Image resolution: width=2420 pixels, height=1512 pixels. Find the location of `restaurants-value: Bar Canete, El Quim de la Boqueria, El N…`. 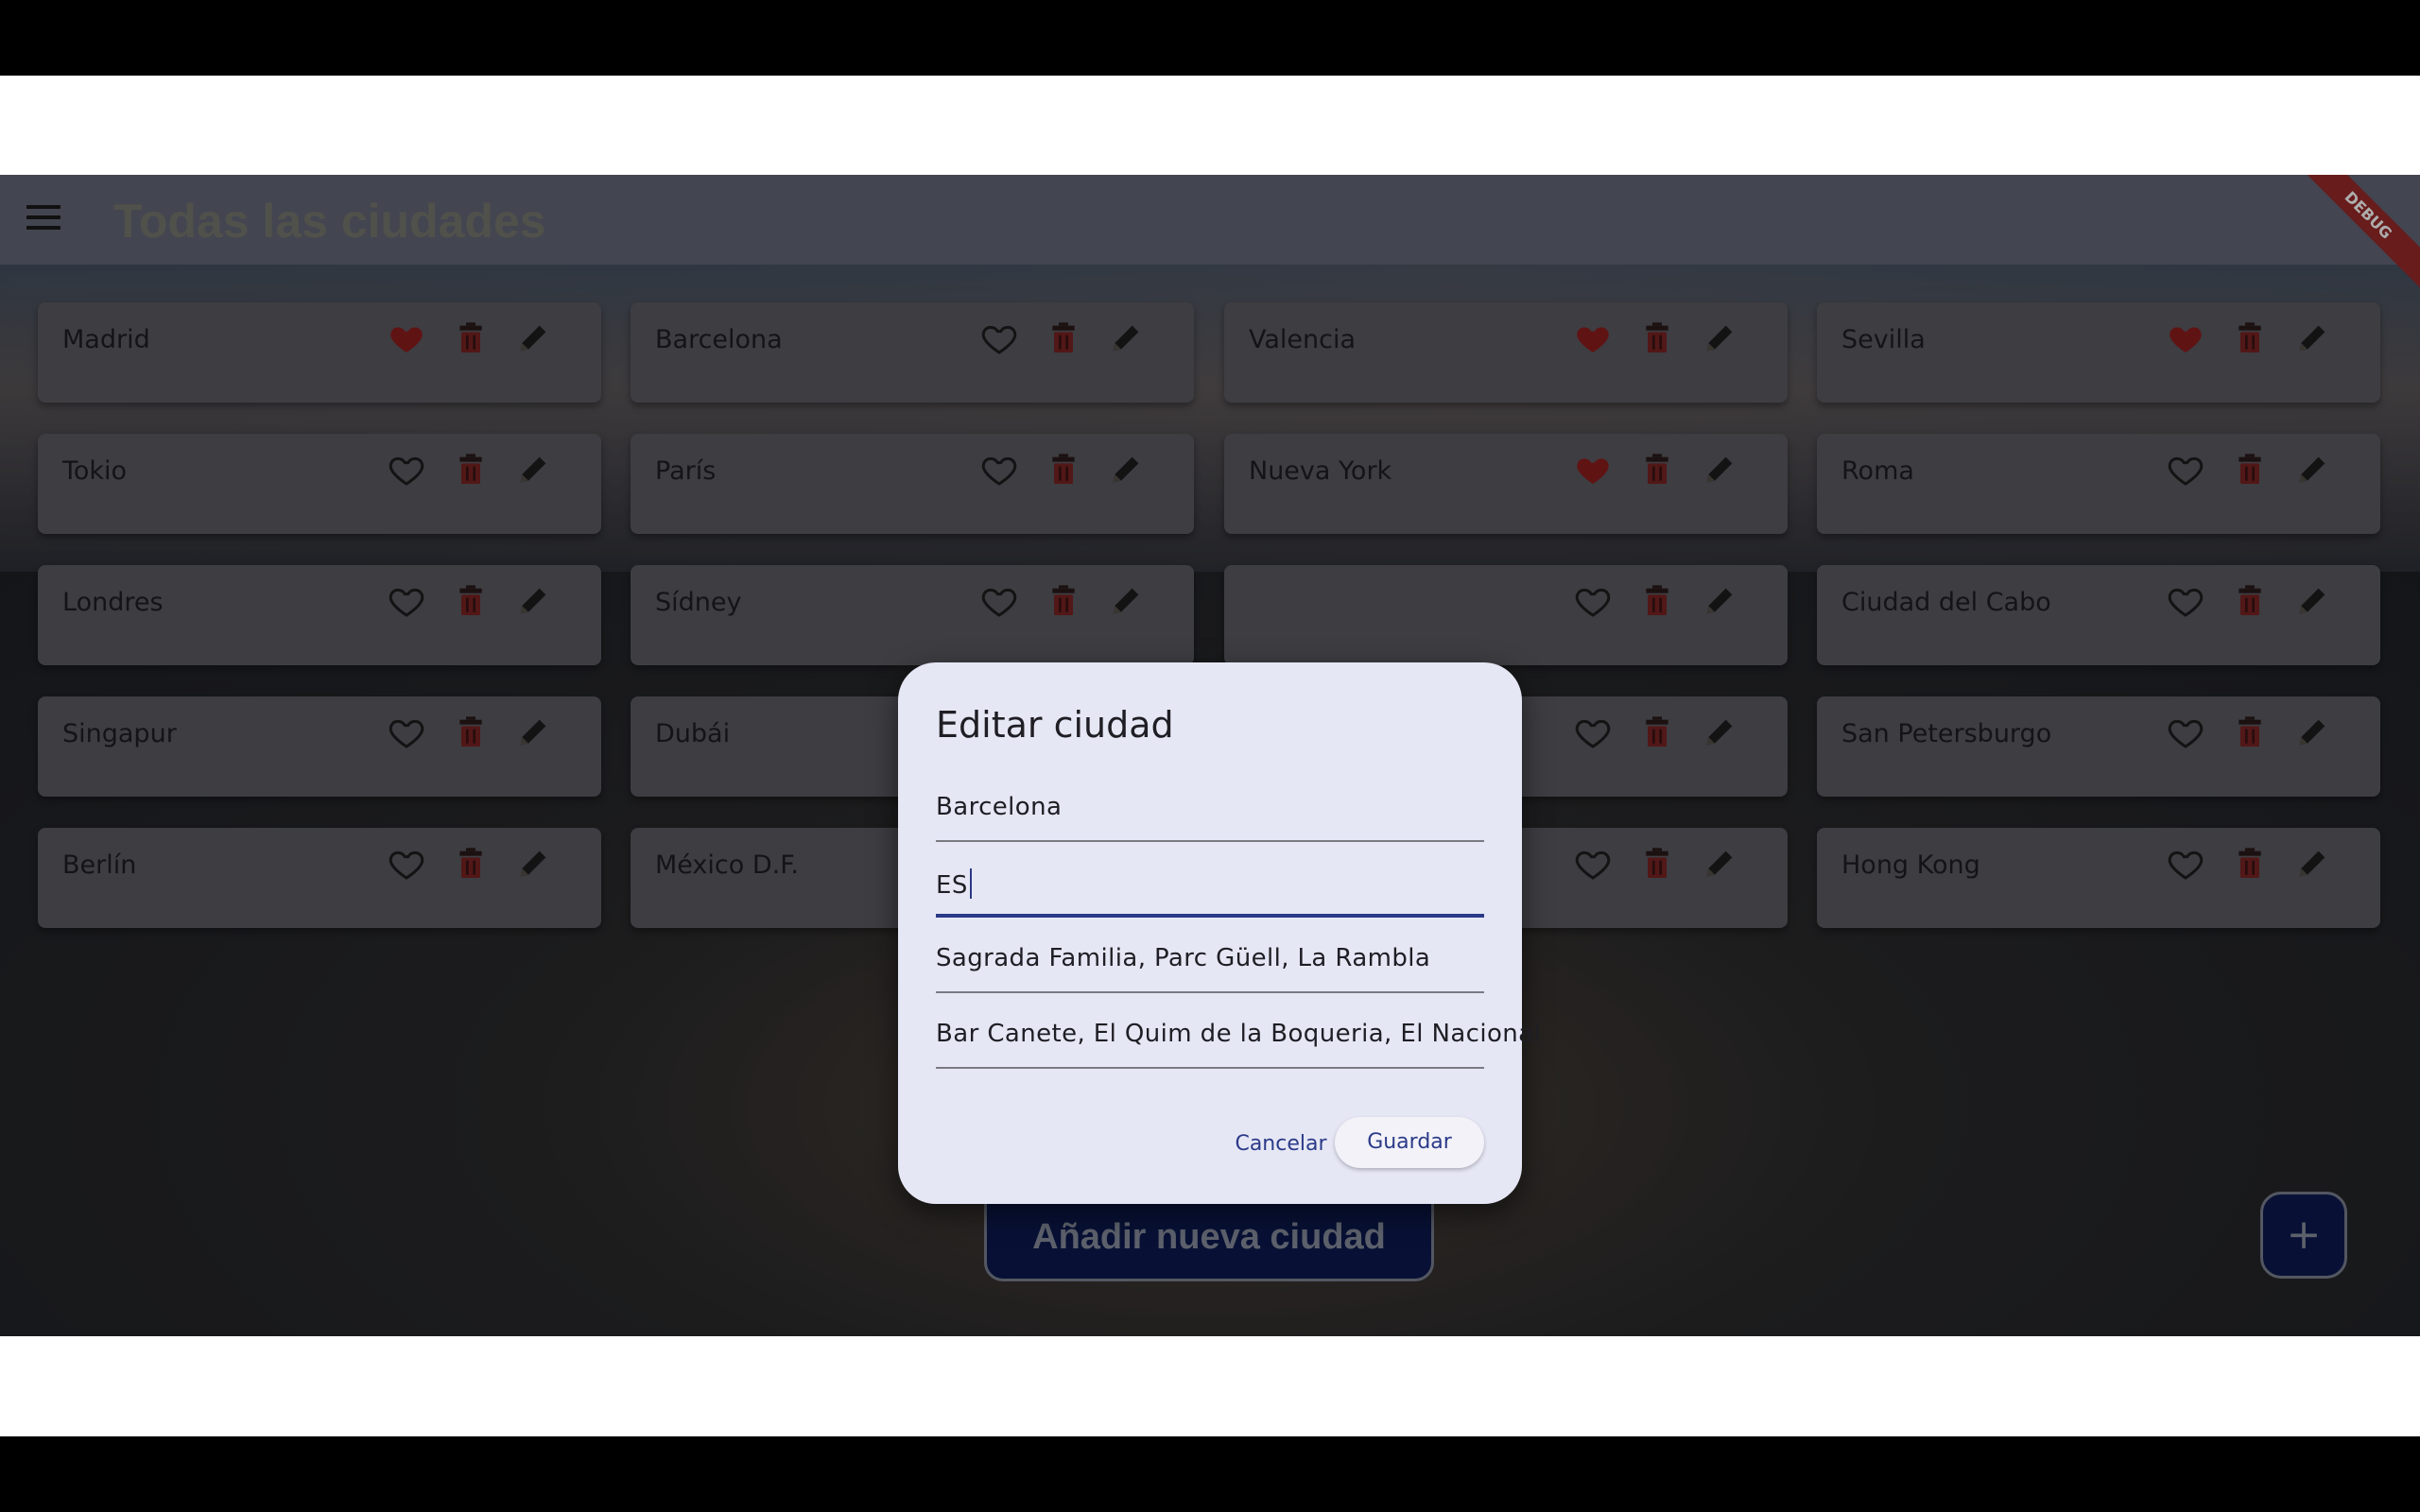

restaurants-value: Bar Canete, El Quim de la Boqueria, El N… is located at coordinates (1239, 1034).